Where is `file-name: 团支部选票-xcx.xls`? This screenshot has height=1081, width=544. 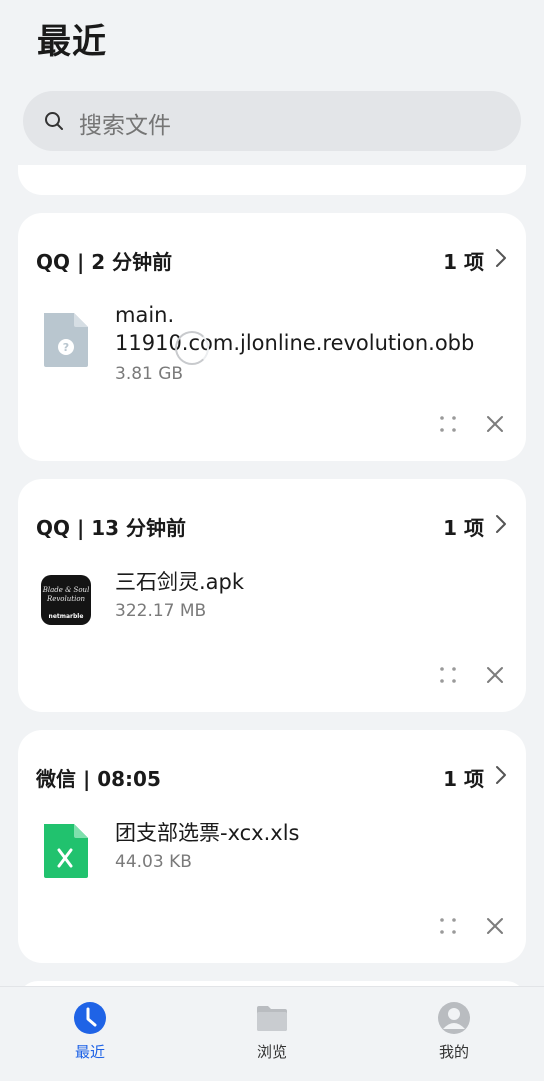 file-name: 团支部选票-xcx.xls is located at coordinates (305, 833).